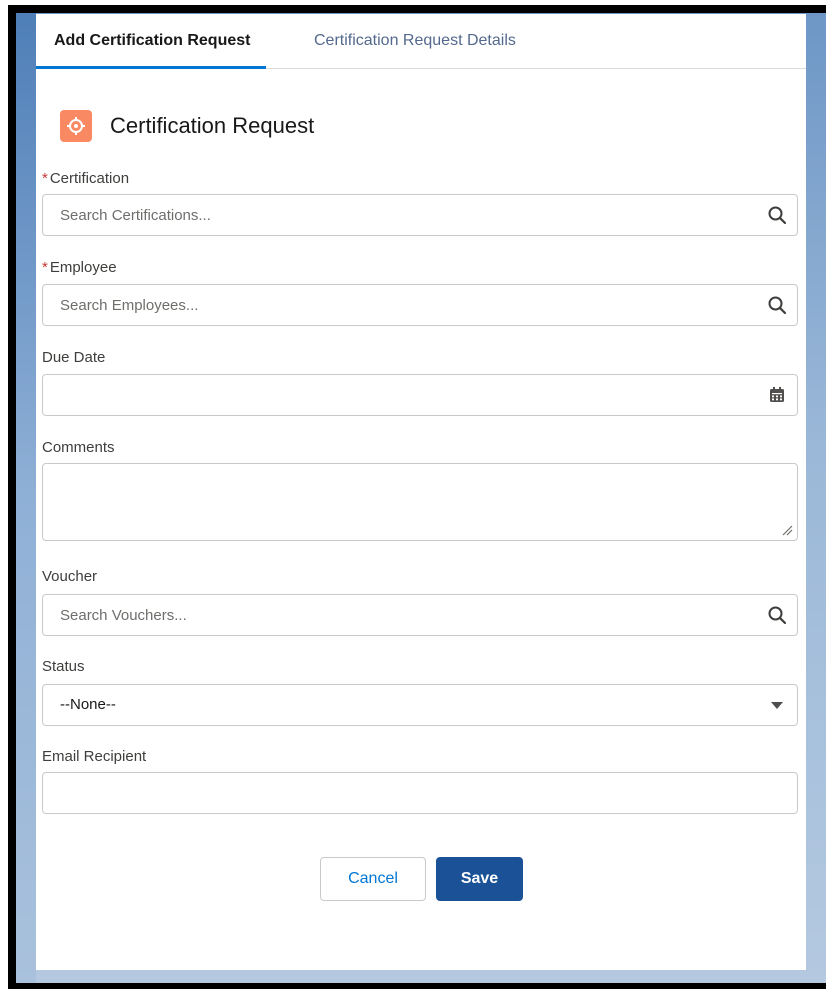  What do you see at coordinates (74, 357) in the screenshot?
I see `due-date-label: Due Date` at bounding box center [74, 357].